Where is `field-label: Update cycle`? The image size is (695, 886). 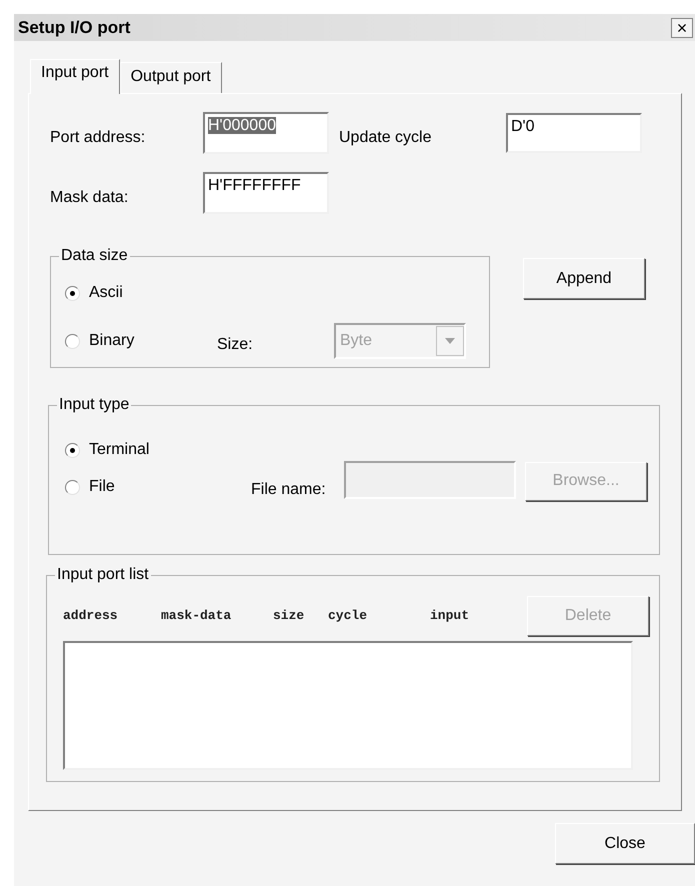
field-label: Update cycle is located at coordinates (385, 138).